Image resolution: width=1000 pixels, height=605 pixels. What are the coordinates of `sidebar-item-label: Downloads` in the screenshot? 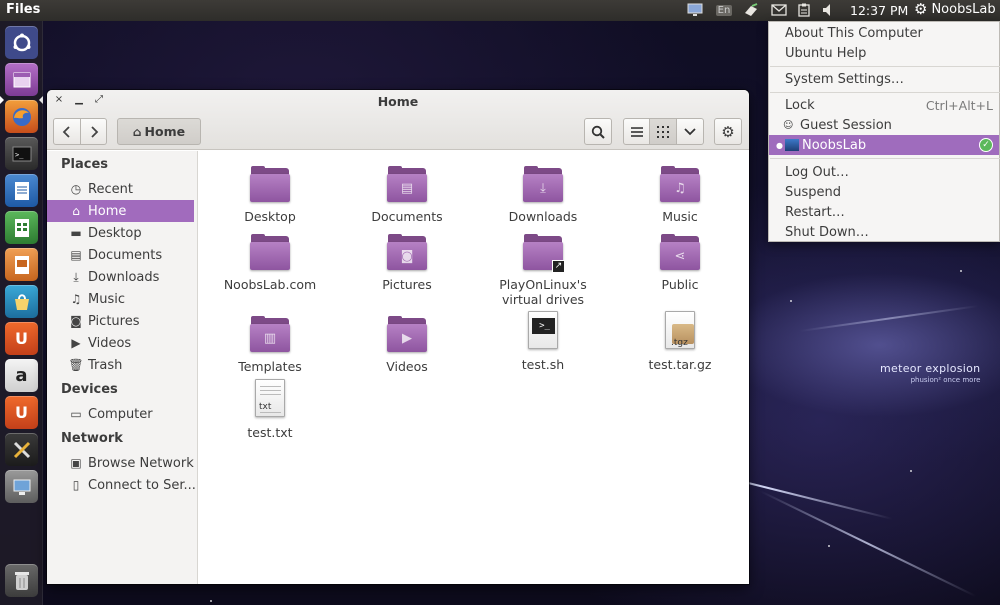 It's located at (124, 277).